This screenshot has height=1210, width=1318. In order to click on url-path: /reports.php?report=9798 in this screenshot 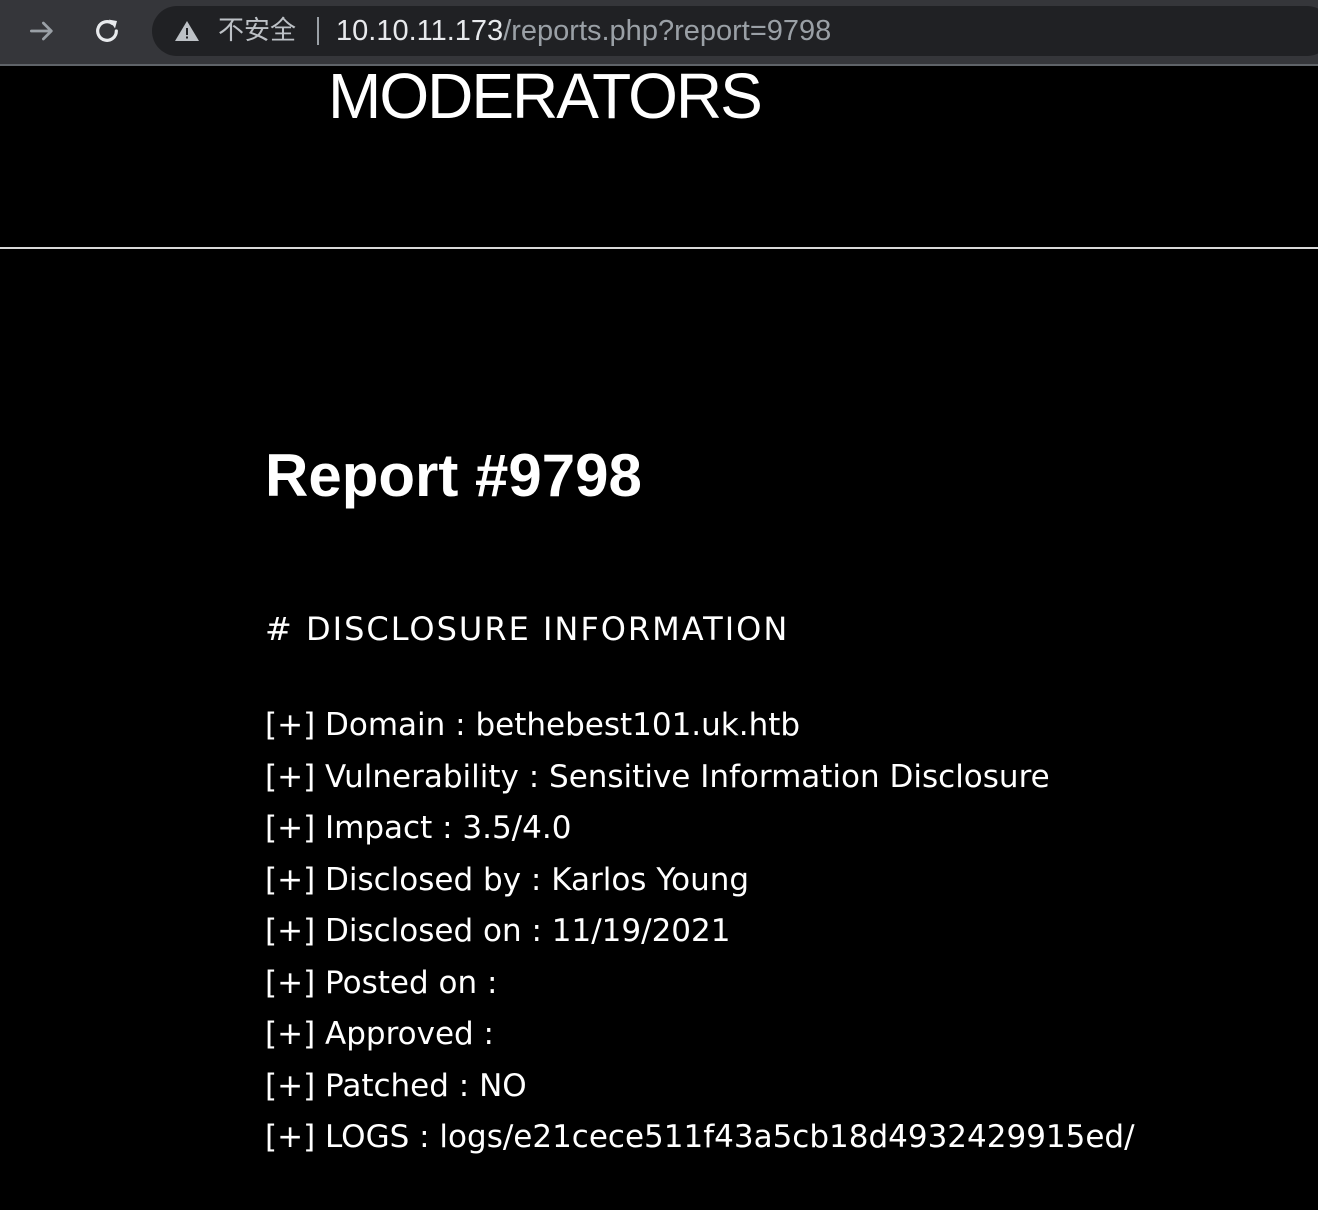, I will do `click(667, 31)`.